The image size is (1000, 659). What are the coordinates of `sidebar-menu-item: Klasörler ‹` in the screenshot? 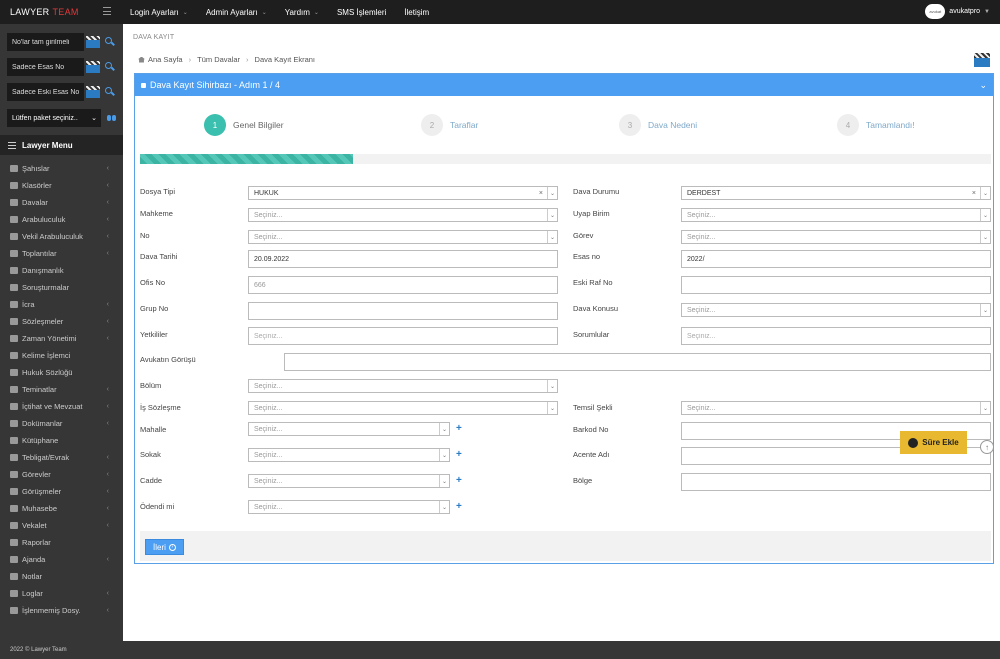 It's located at (61, 185).